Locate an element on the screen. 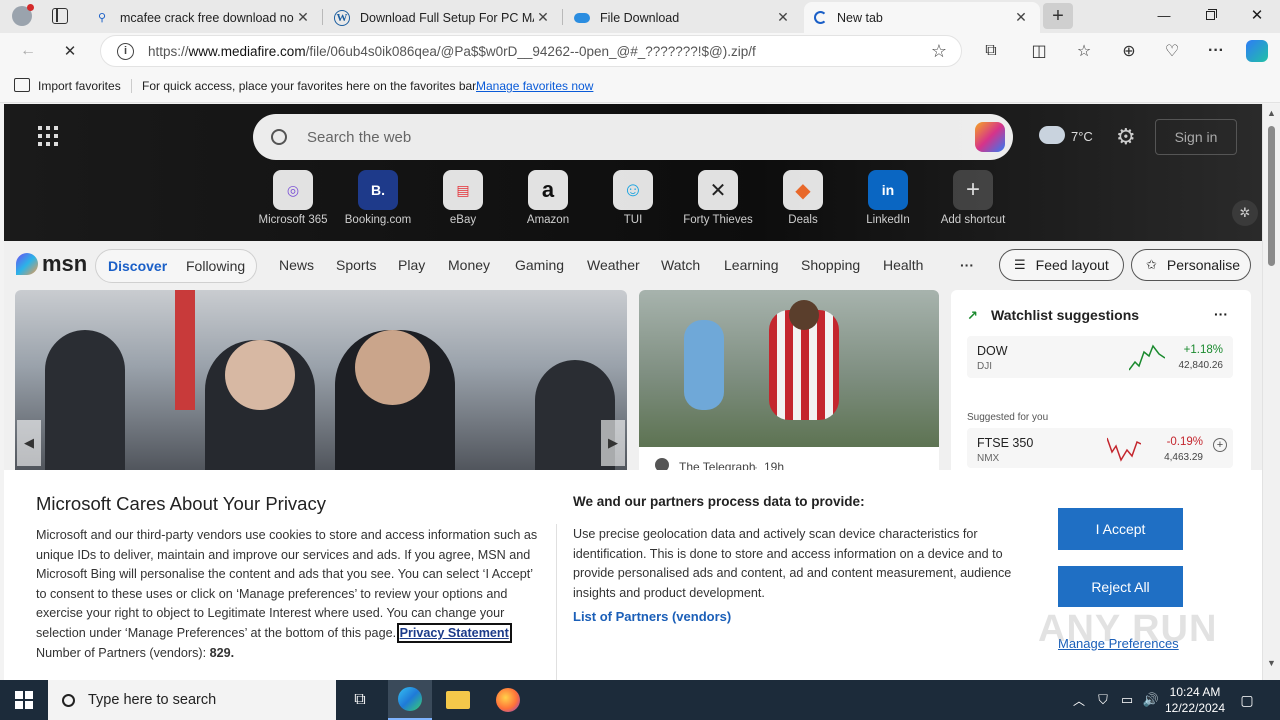  nav-money: Money is located at coordinates (469, 265).